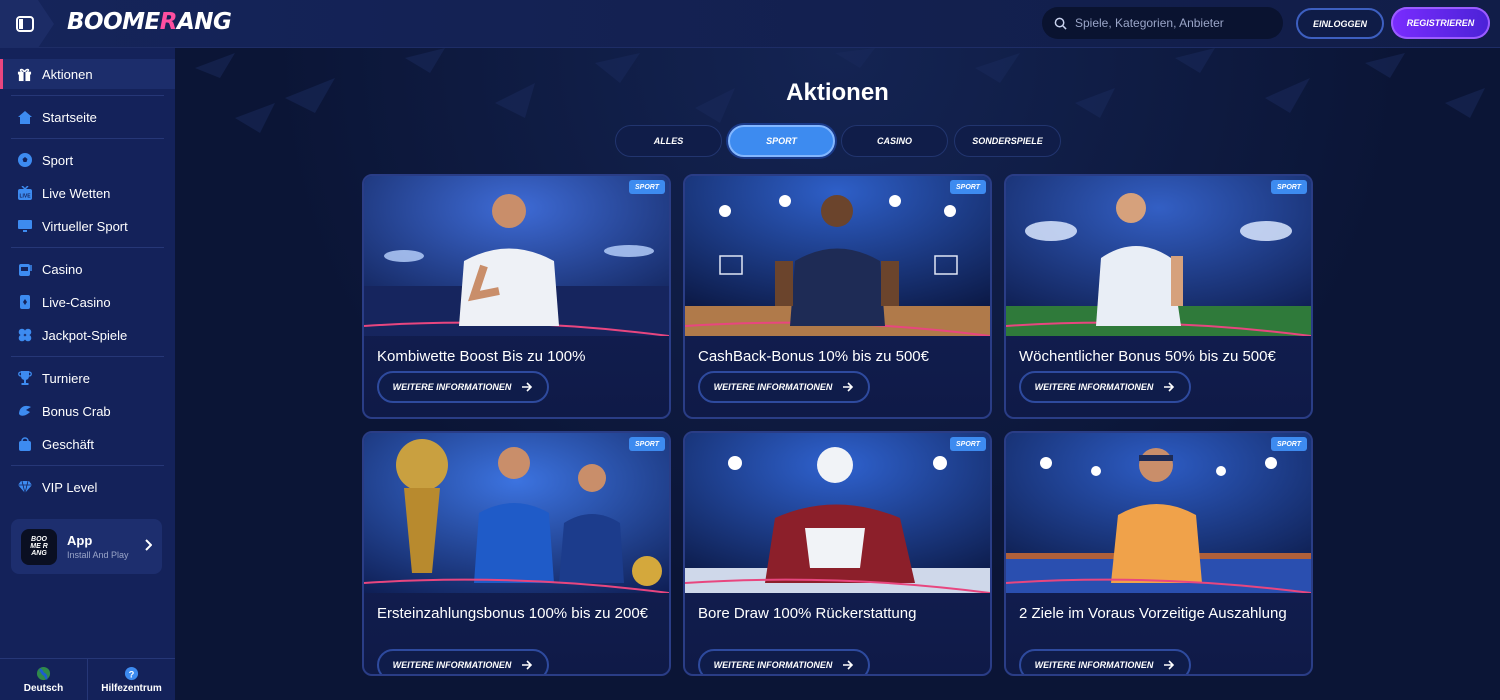  Describe the element at coordinates (80, 540) in the screenshot. I see `app-title: App` at that location.